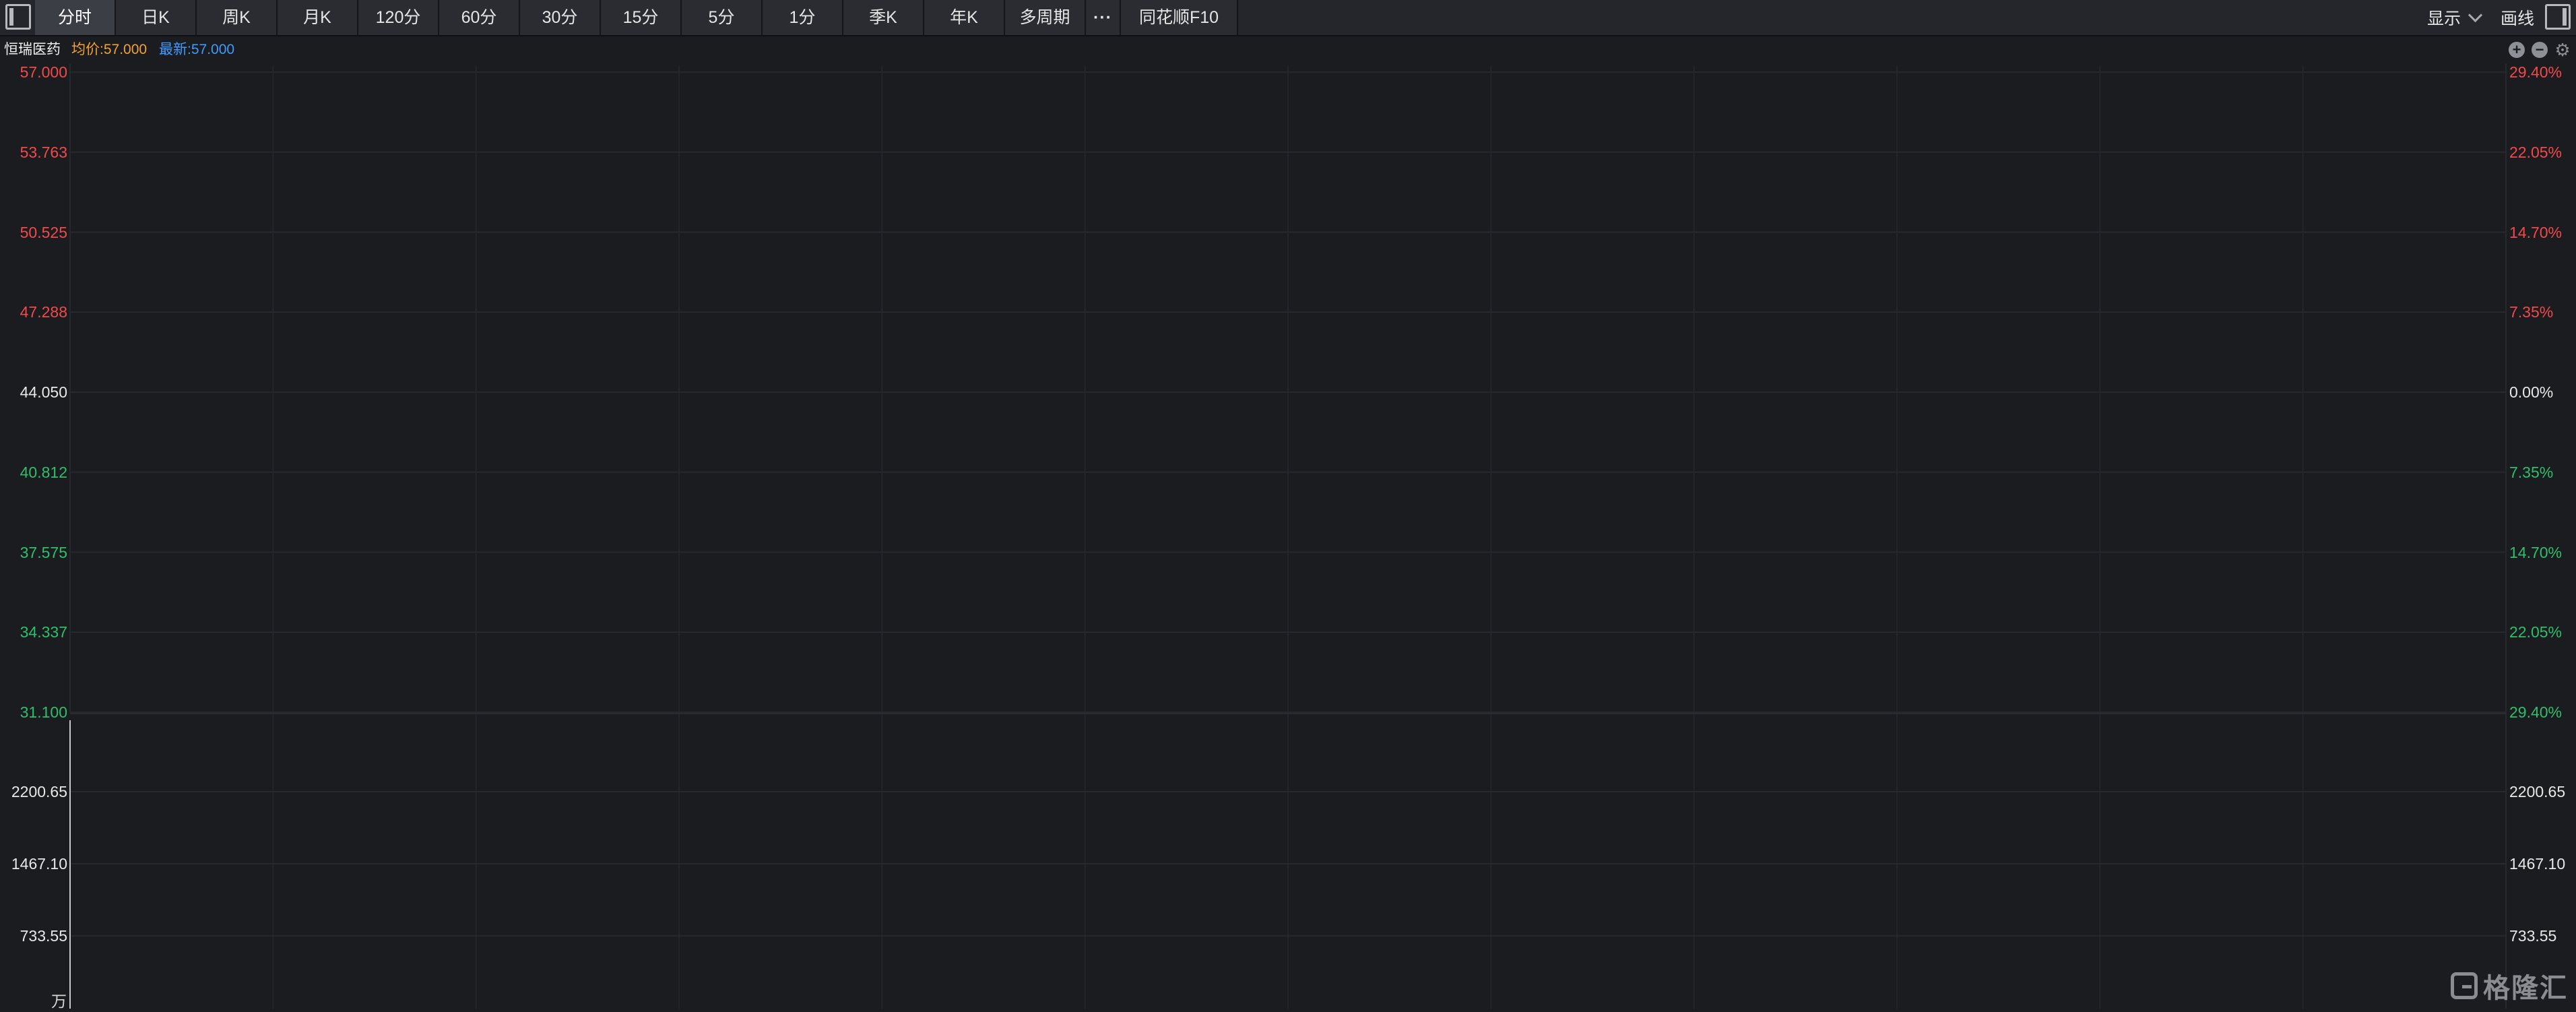 The width and height of the screenshot is (2576, 1012). Describe the element at coordinates (480, 18) in the screenshot. I see `period-tab-5: 60分` at that location.